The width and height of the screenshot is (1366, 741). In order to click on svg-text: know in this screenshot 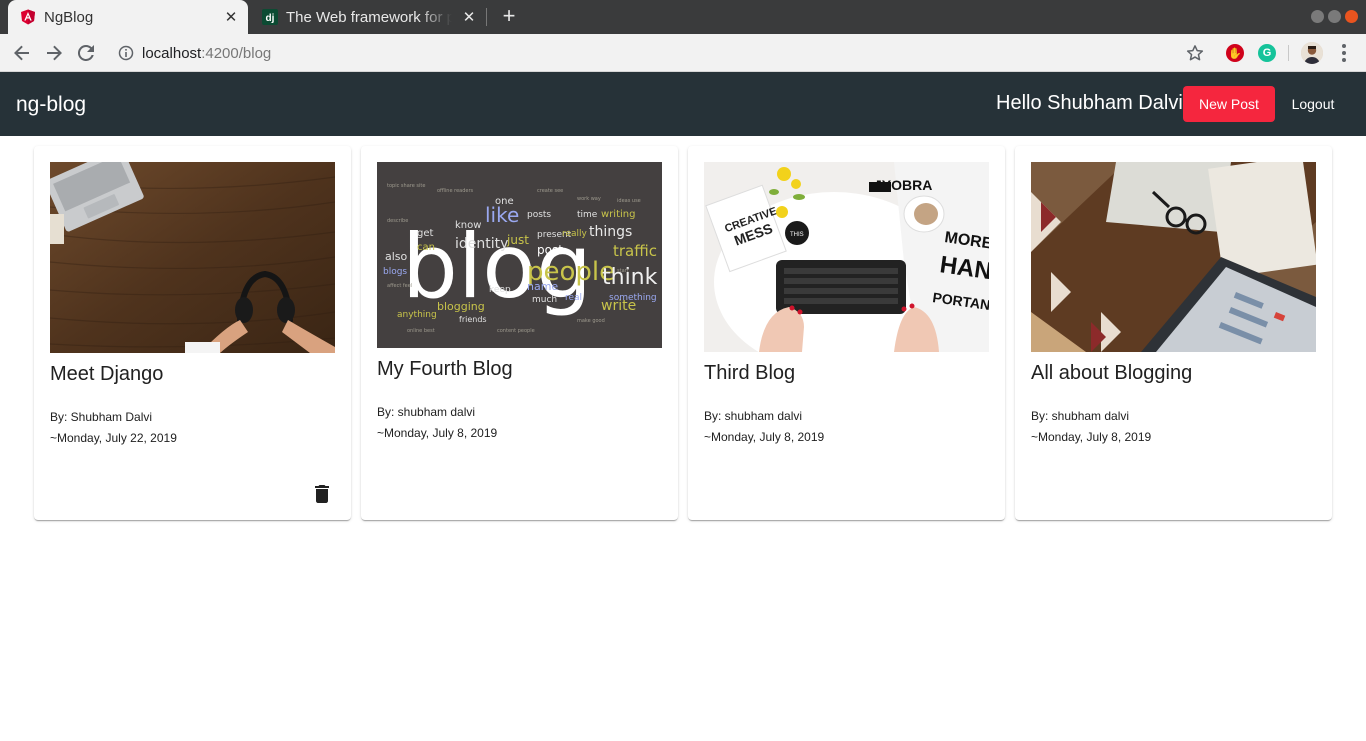, I will do `click(468, 225)`.